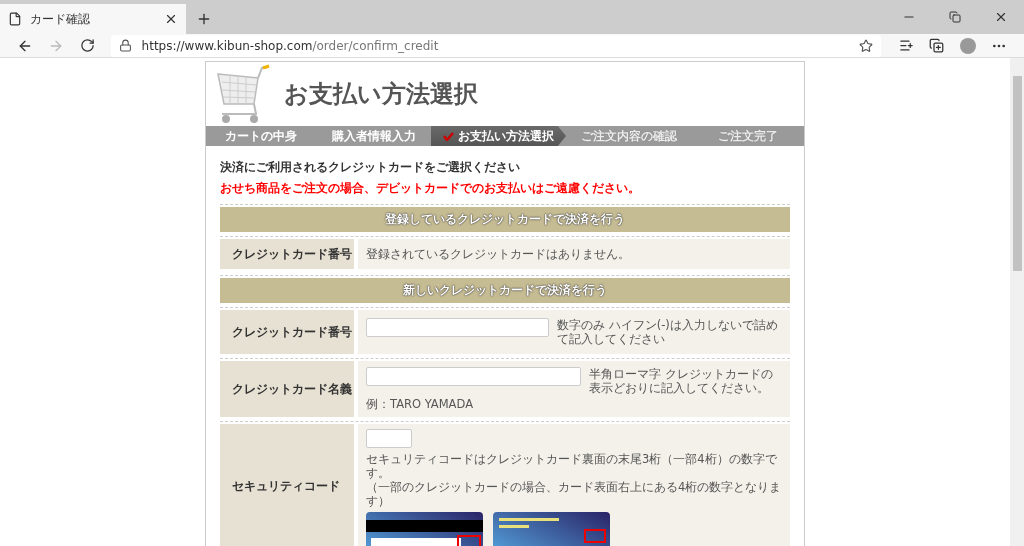 The image size is (1024, 546). What do you see at coordinates (498, 136) in the screenshot?
I see `step-item: お支払い方法選択` at bounding box center [498, 136].